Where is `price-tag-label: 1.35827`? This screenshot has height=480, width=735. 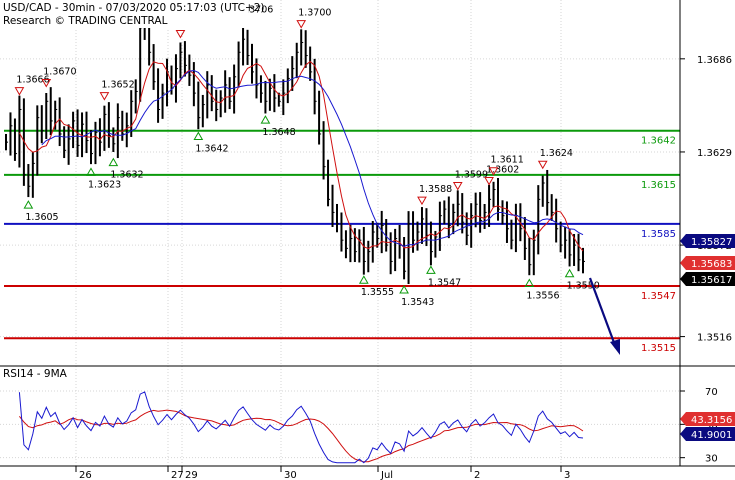
price-tag-label: 1.35827 is located at coordinates (711, 242).